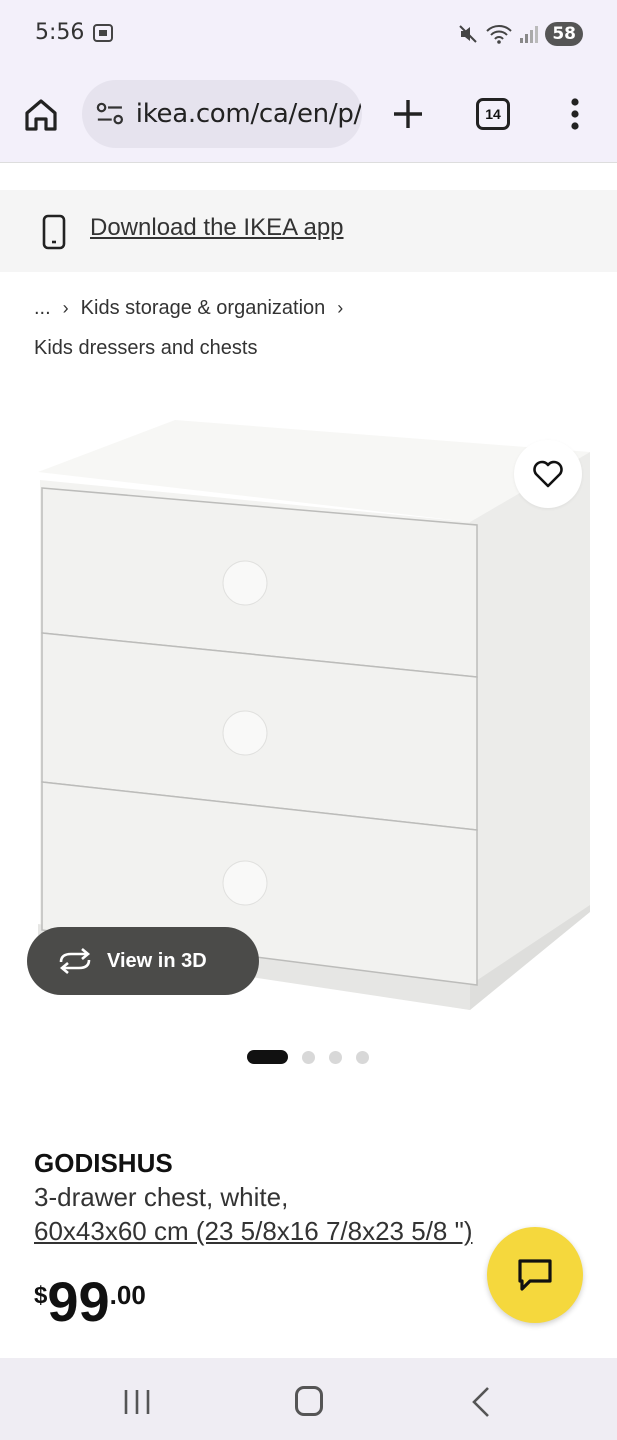 The image size is (617, 1440). What do you see at coordinates (41, 115) in the screenshot?
I see `home-icon` at bounding box center [41, 115].